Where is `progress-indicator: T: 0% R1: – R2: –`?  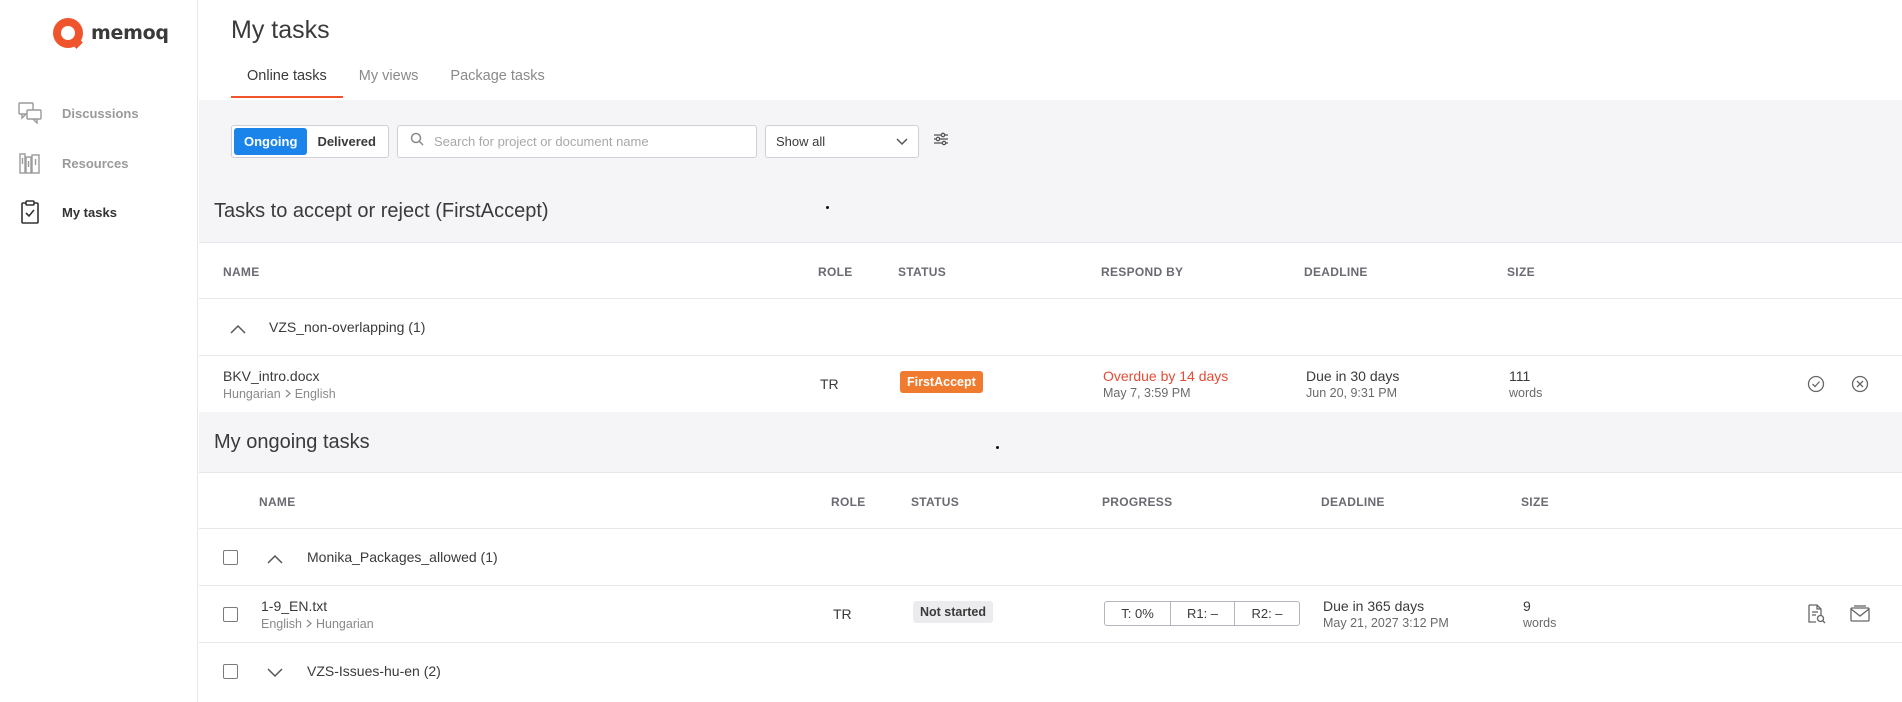
progress-indicator: T: 0% R1: – R2: – is located at coordinates (1202, 613).